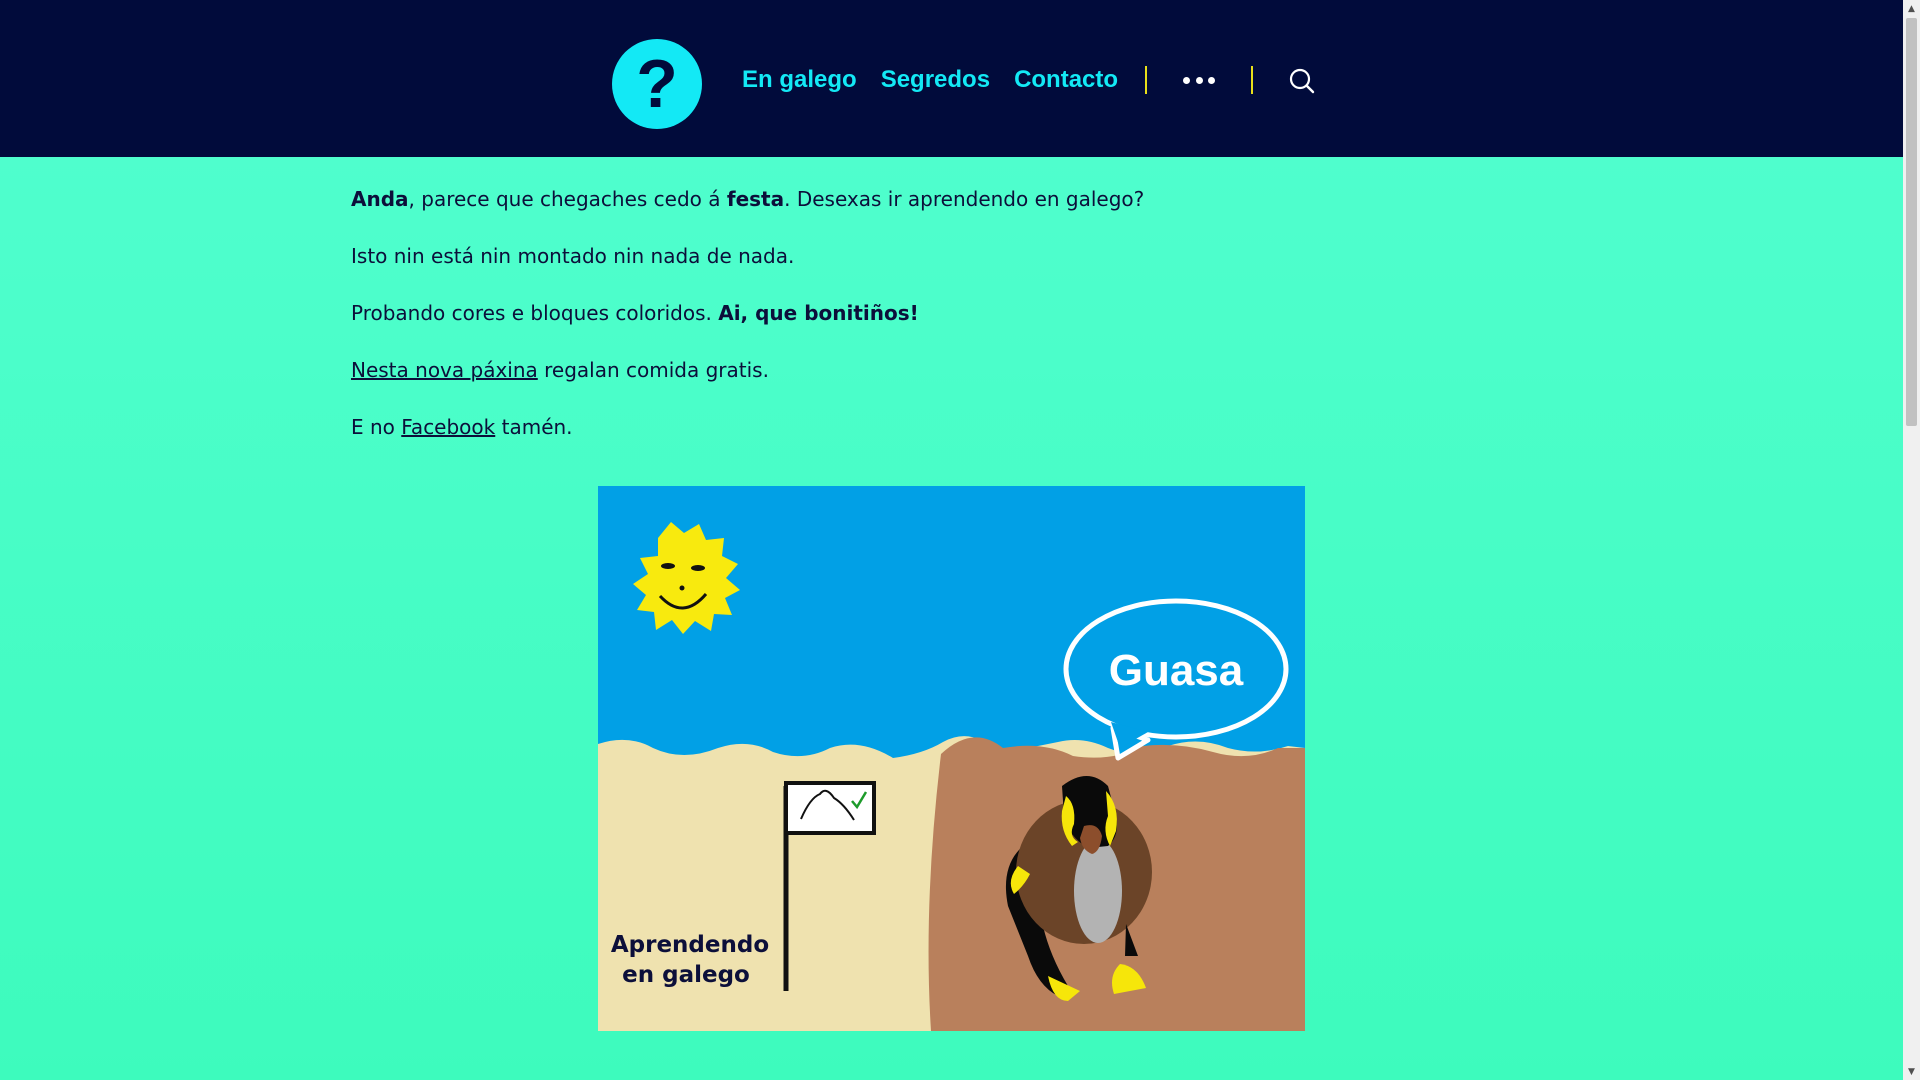 Image resolution: width=1920 pixels, height=1080 pixels. I want to click on vertical-scrollbar: ▲ ▼, so click(1911, 540).